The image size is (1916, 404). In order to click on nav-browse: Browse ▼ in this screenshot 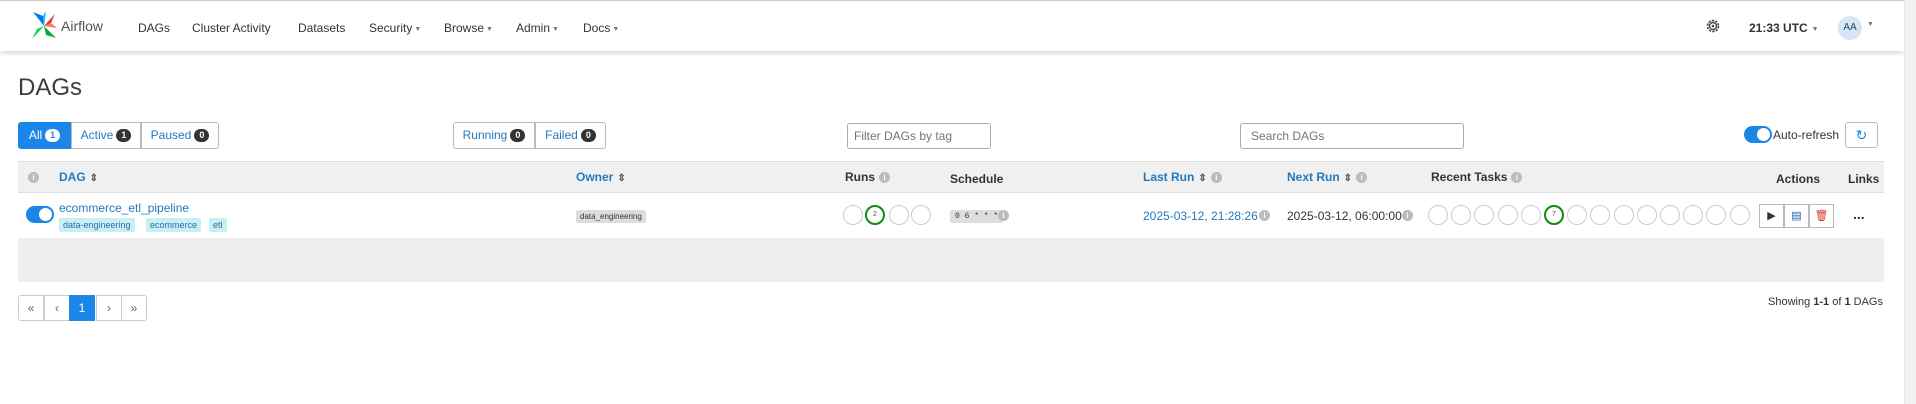, I will do `click(468, 28)`.